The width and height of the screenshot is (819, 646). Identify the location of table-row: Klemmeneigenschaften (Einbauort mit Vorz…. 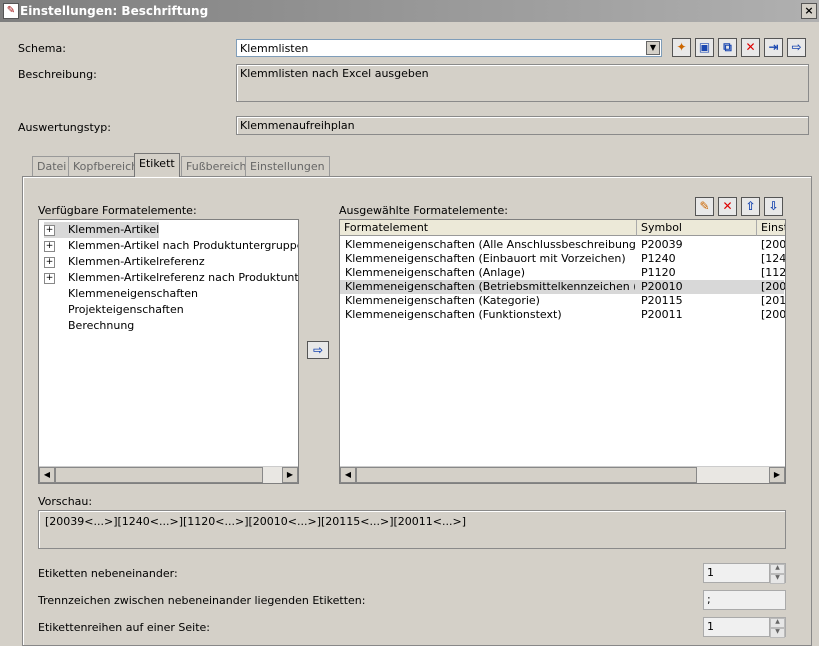
(562, 259).